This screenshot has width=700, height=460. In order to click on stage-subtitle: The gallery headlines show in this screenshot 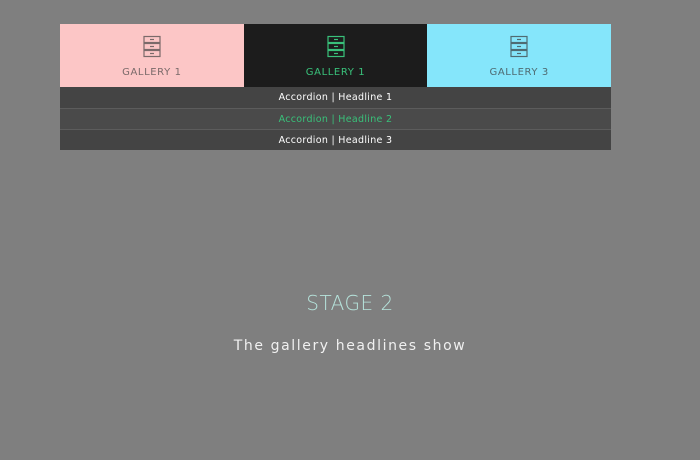, I will do `click(350, 346)`.